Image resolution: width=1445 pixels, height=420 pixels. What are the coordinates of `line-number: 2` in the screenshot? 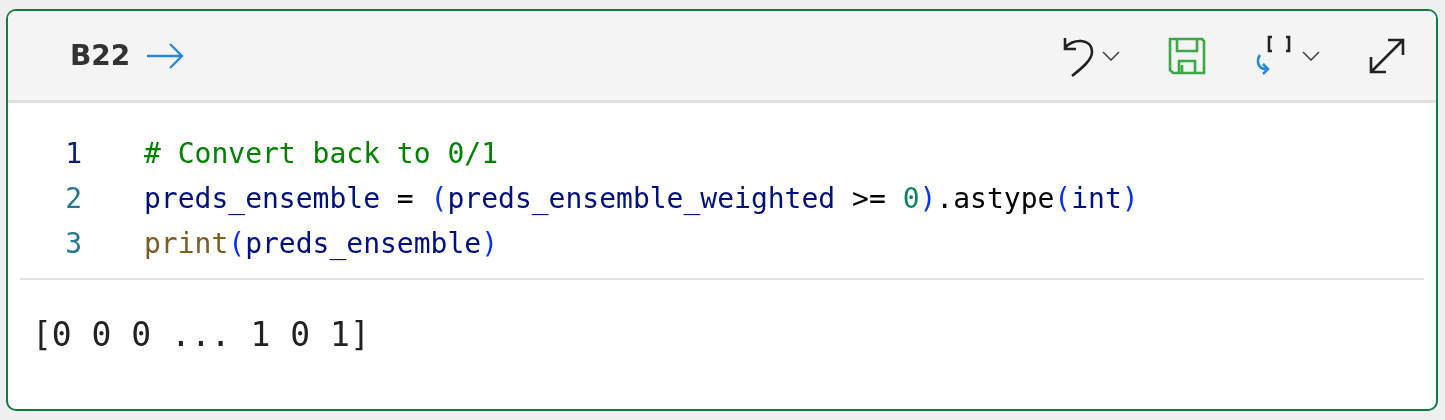 It's located at (73, 198).